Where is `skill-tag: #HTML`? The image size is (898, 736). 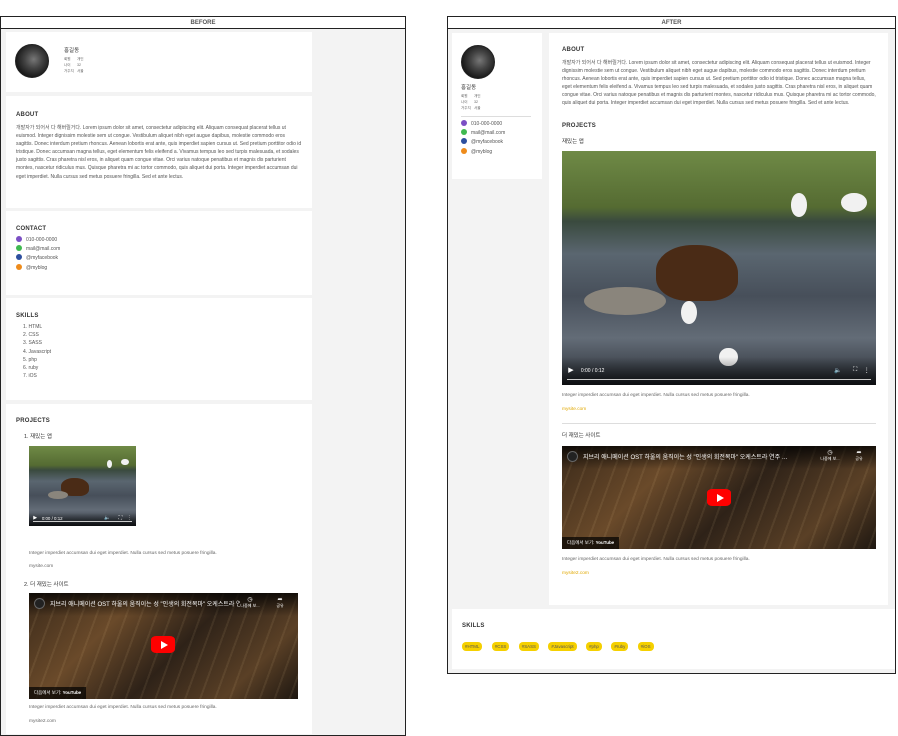 skill-tag: #HTML is located at coordinates (472, 646).